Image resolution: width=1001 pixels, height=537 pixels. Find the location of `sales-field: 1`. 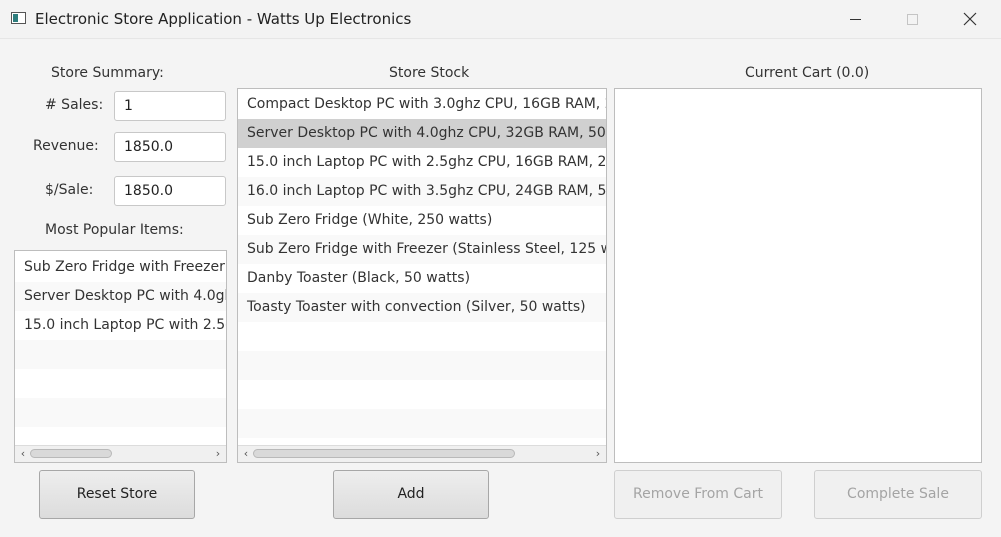

sales-field: 1 is located at coordinates (170, 106).